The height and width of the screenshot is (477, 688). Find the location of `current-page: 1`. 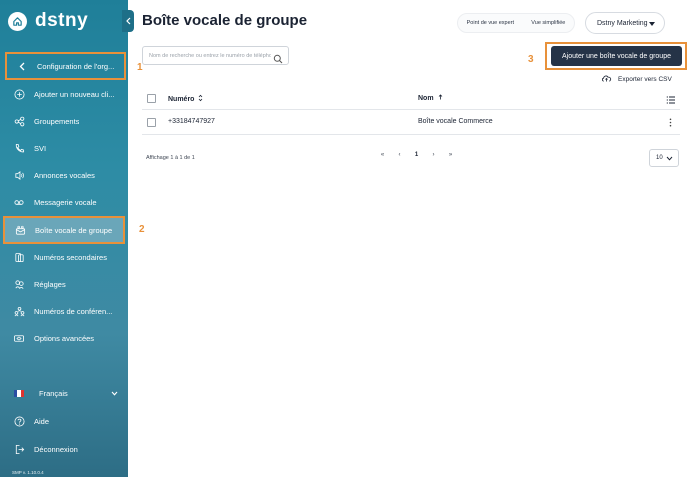

current-page: 1 is located at coordinates (416, 155).